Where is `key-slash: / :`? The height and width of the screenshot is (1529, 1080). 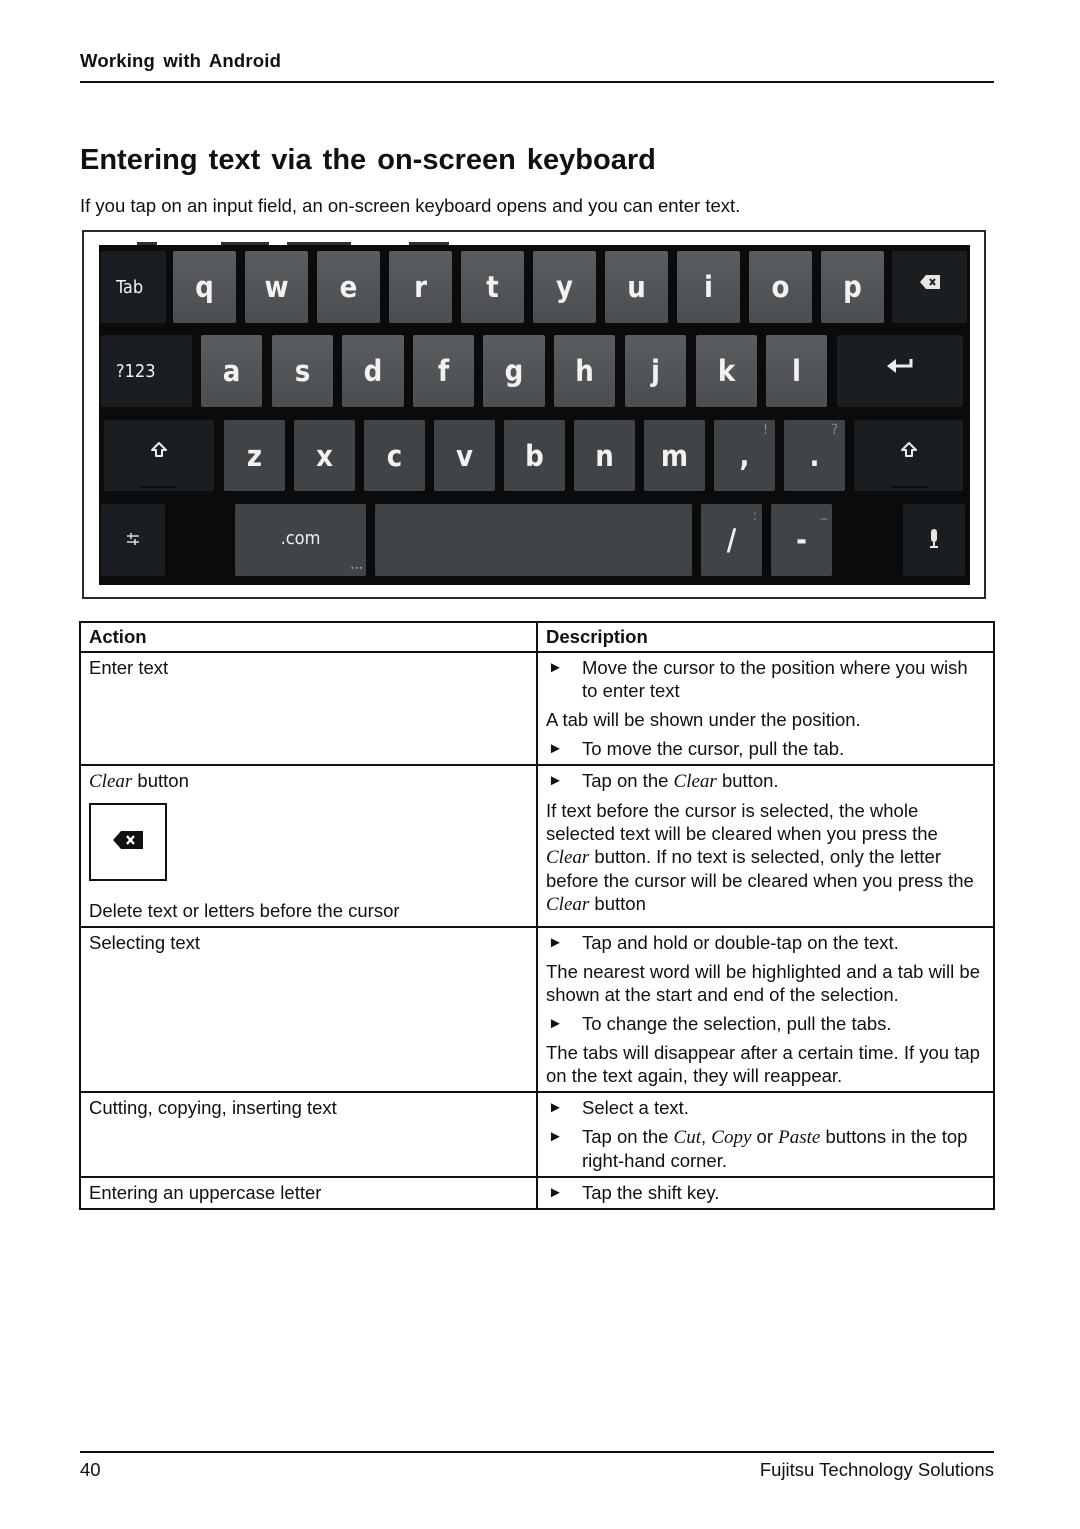 key-slash: / : is located at coordinates (731, 540).